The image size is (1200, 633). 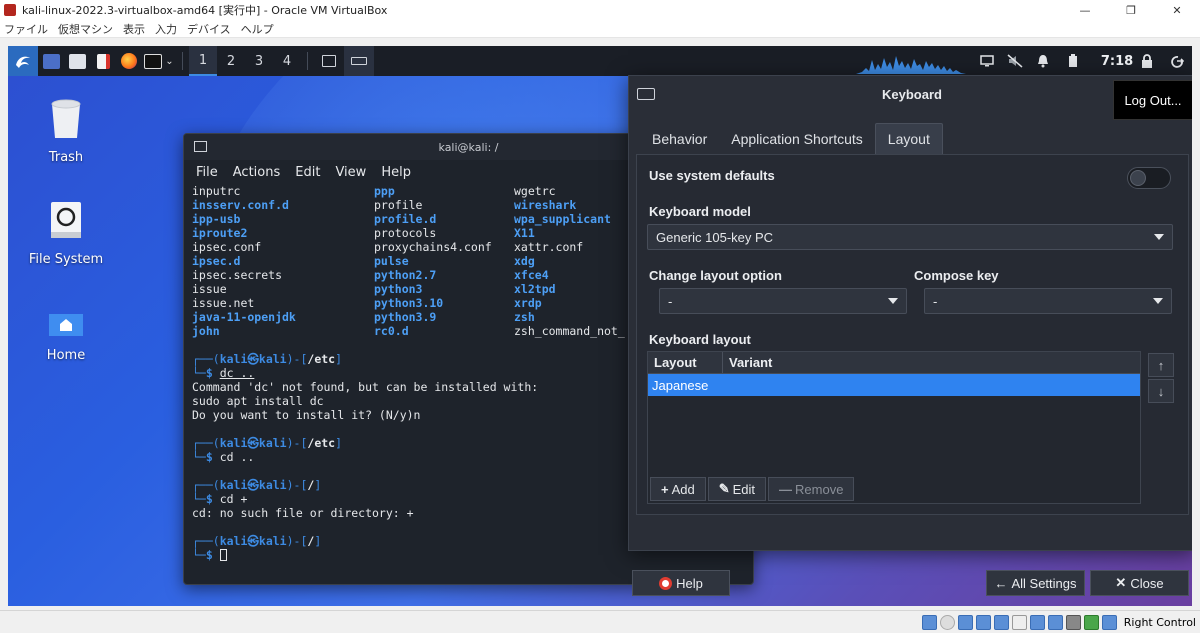 What do you see at coordinates (679, 138) in the screenshot?
I see `tab-behavior: Behavior` at bounding box center [679, 138].